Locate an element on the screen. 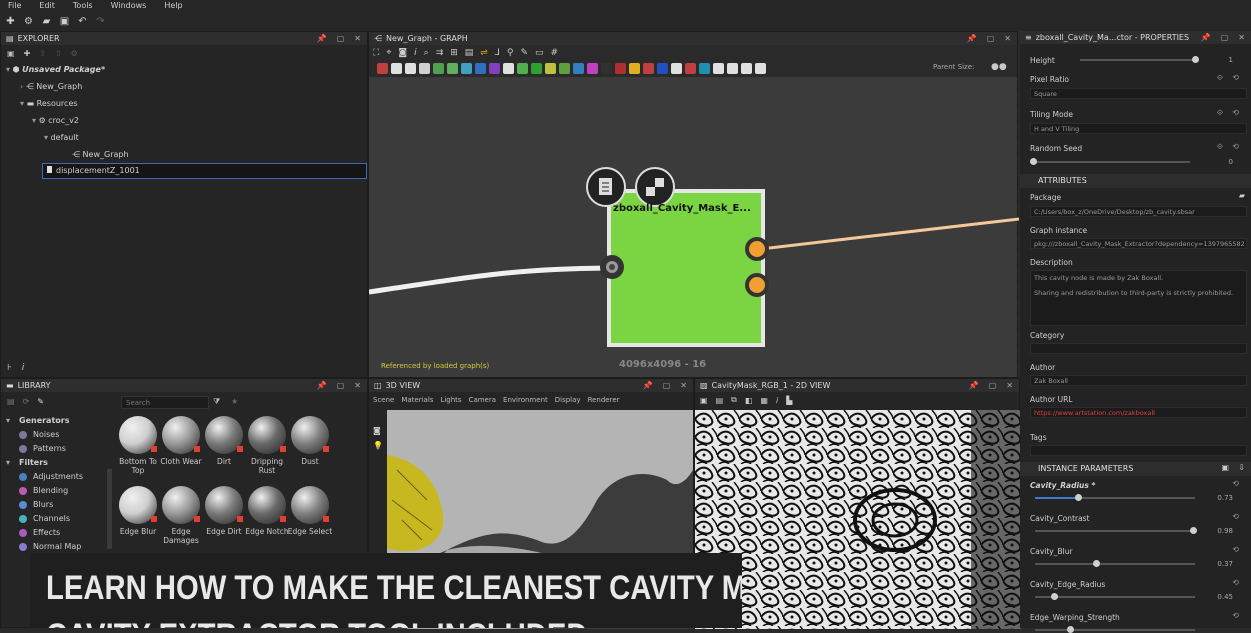 This screenshot has height=633, width=1251. library-category: Normal Map is located at coordinates (54, 547).